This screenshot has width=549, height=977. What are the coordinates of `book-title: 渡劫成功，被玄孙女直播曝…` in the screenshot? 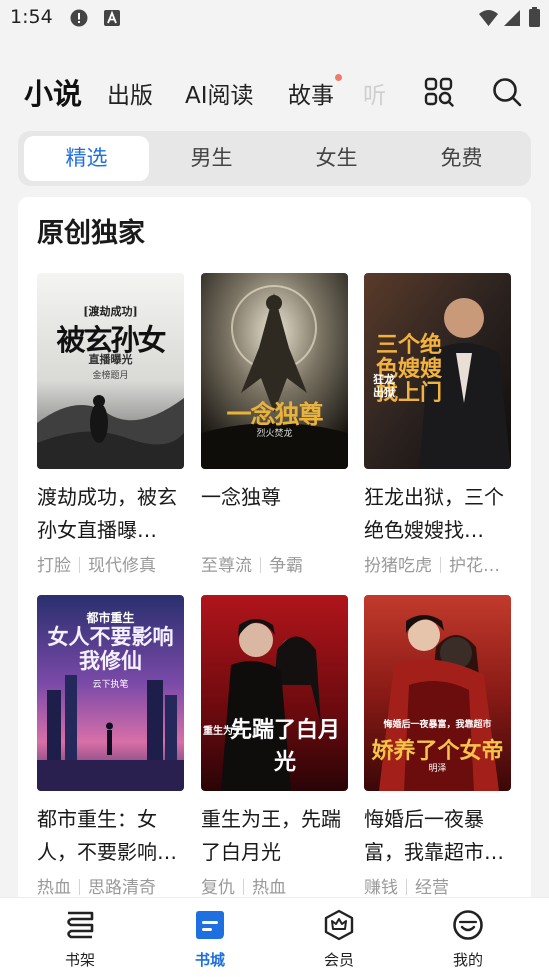 It's located at (111, 514).